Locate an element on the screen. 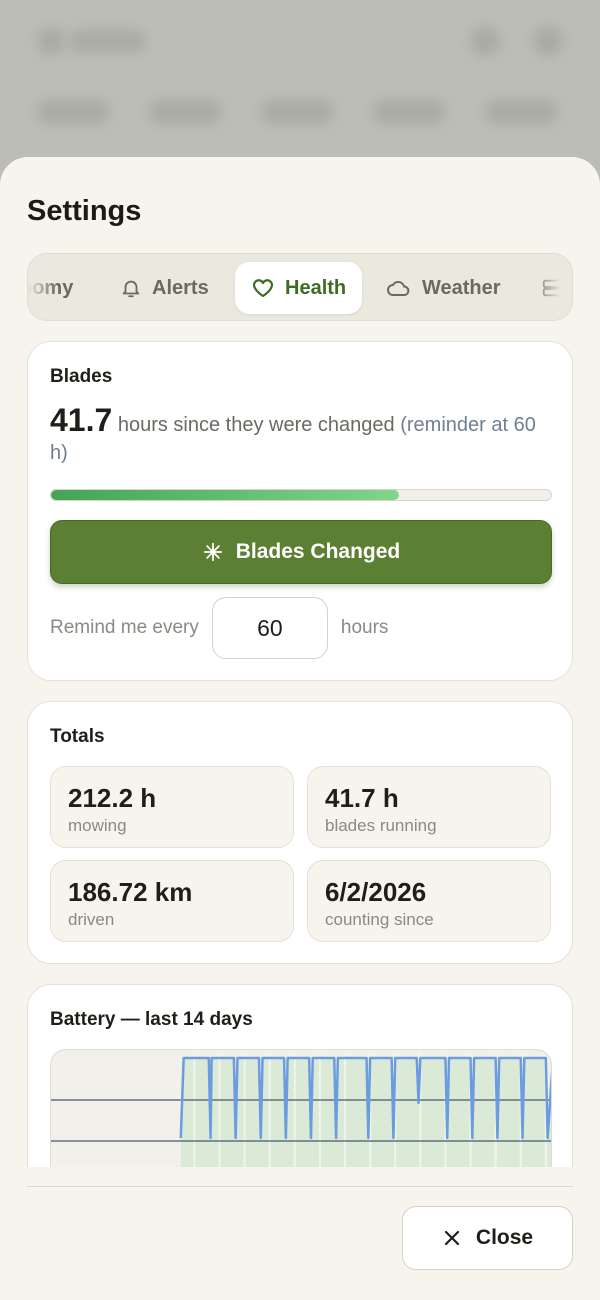 Image resolution: width=600 pixels, height=1300 pixels. blades-hours-text: hours since they were changed is located at coordinates (256, 425).